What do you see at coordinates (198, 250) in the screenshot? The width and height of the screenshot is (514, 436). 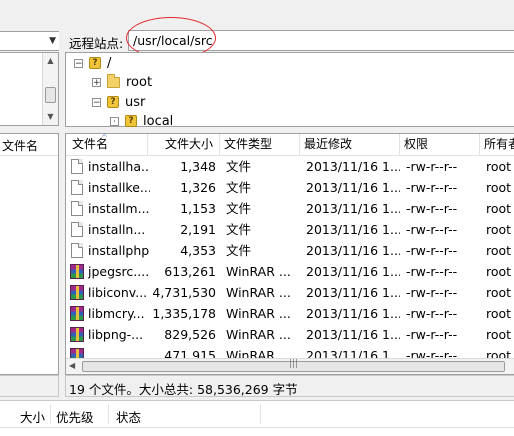 I see `file-size: 4,353` at bounding box center [198, 250].